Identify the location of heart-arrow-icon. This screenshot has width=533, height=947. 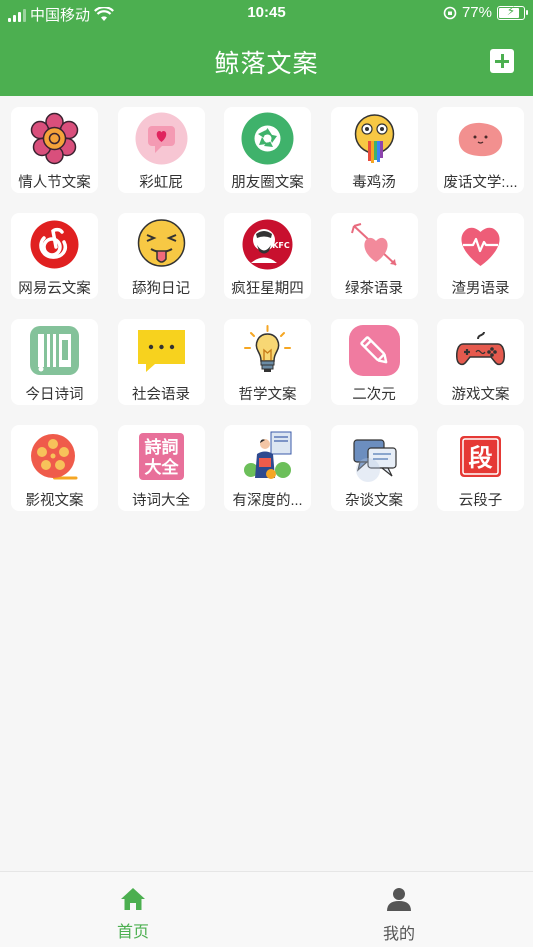
(373, 244).